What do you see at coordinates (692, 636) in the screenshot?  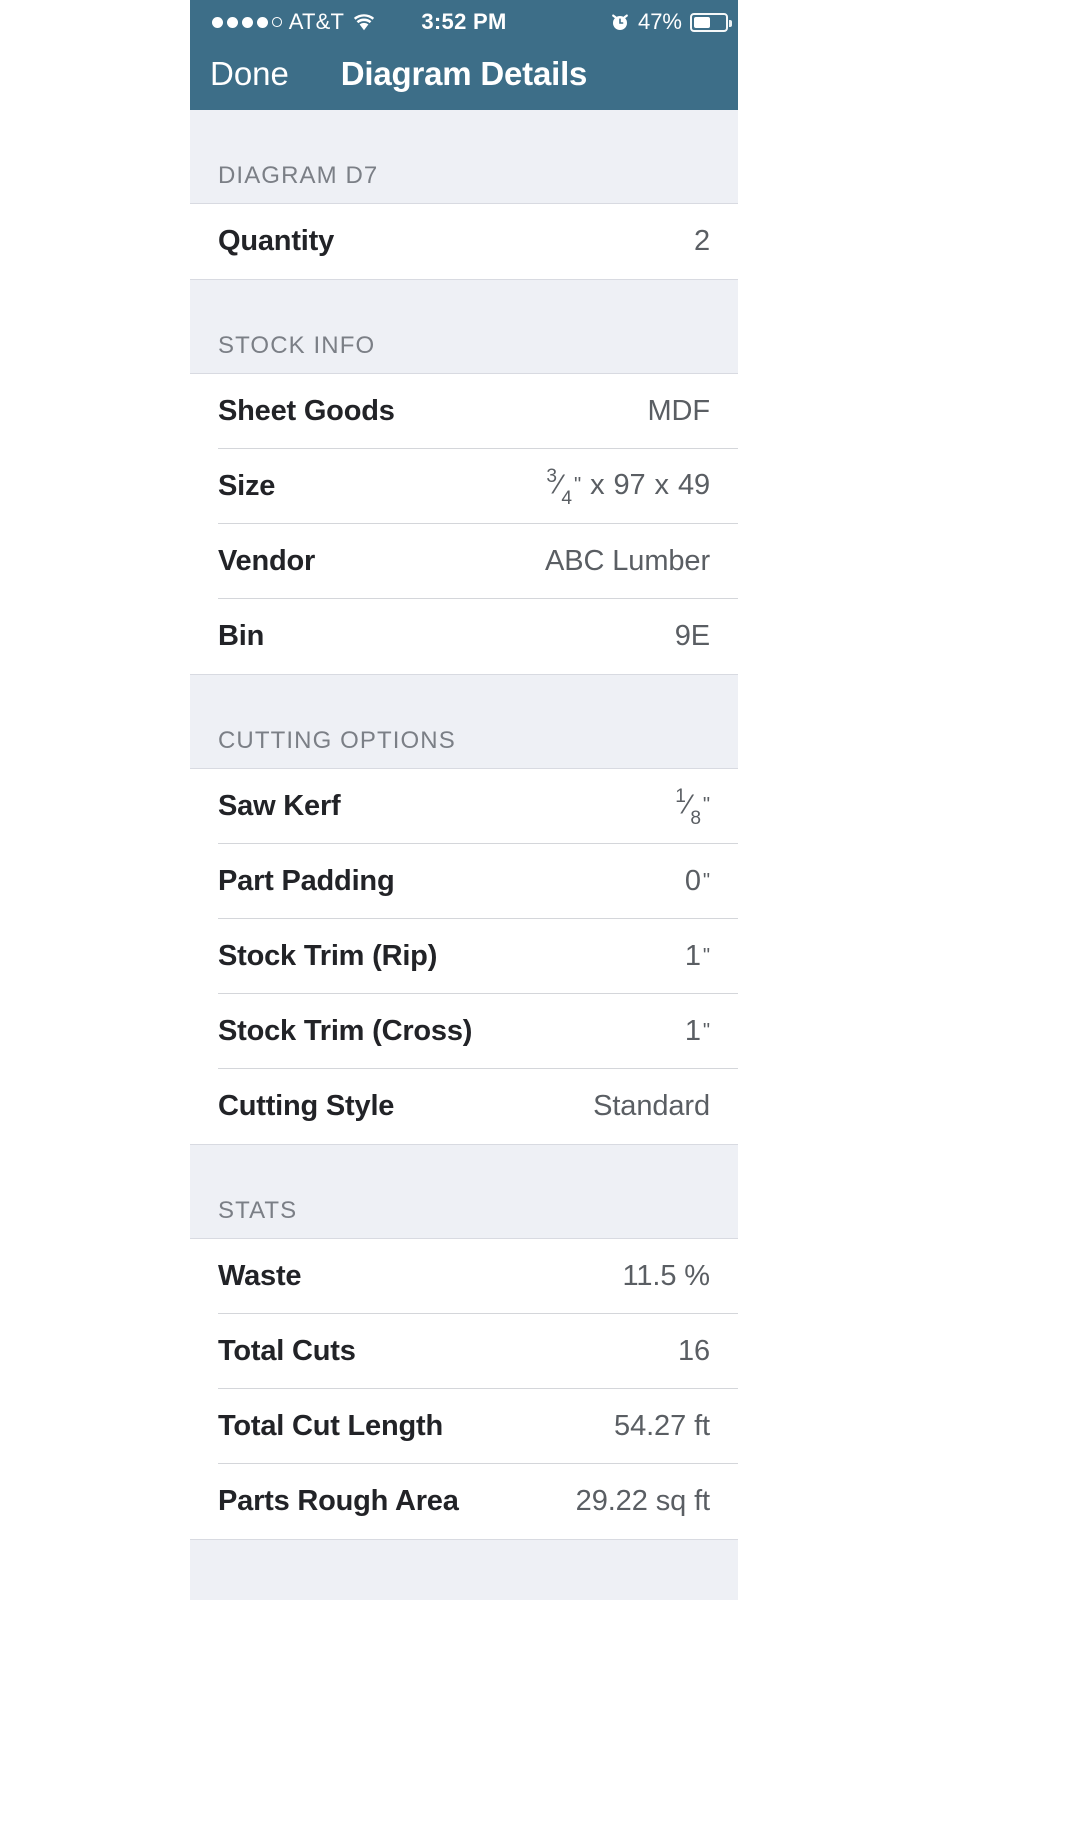 I see `row-value: 9E` at bounding box center [692, 636].